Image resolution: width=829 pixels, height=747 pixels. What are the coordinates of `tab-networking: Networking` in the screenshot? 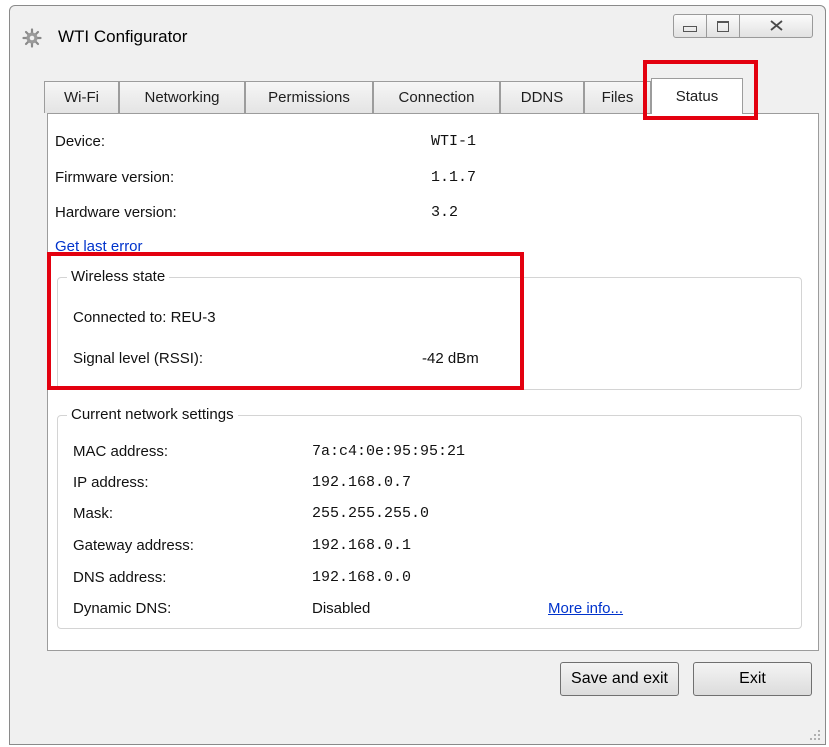 It's located at (182, 97).